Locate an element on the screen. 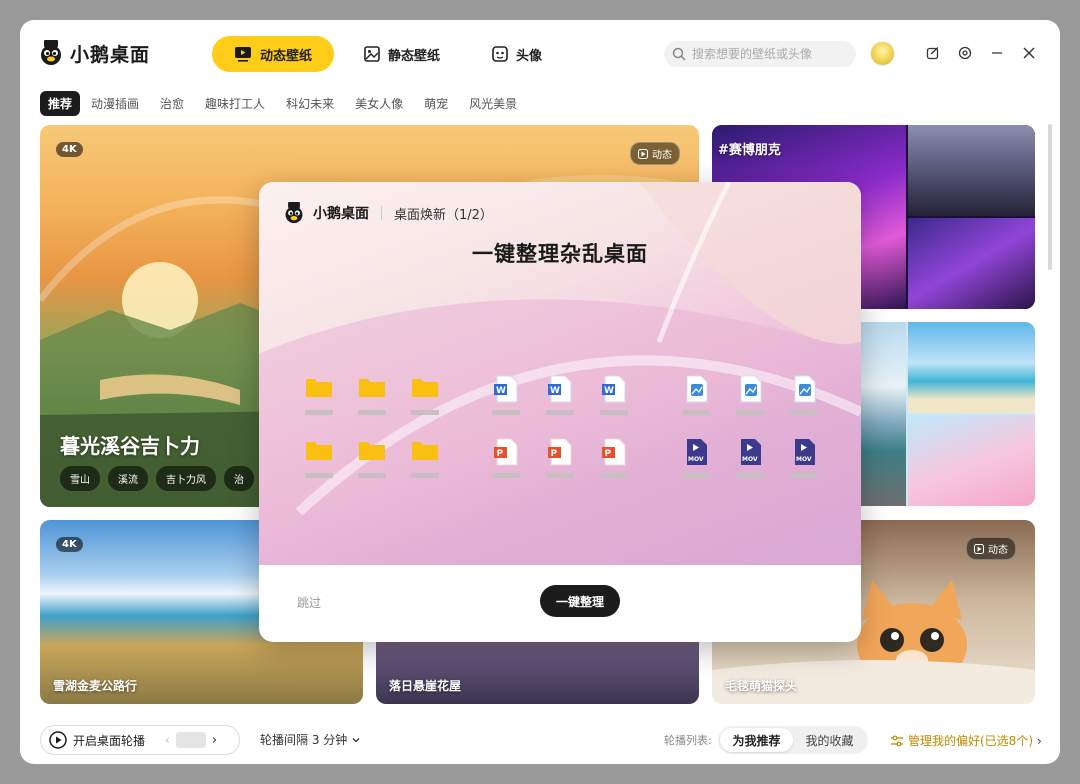  modal-brand: 小鹅桌面 is located at coordinates (341, 214).